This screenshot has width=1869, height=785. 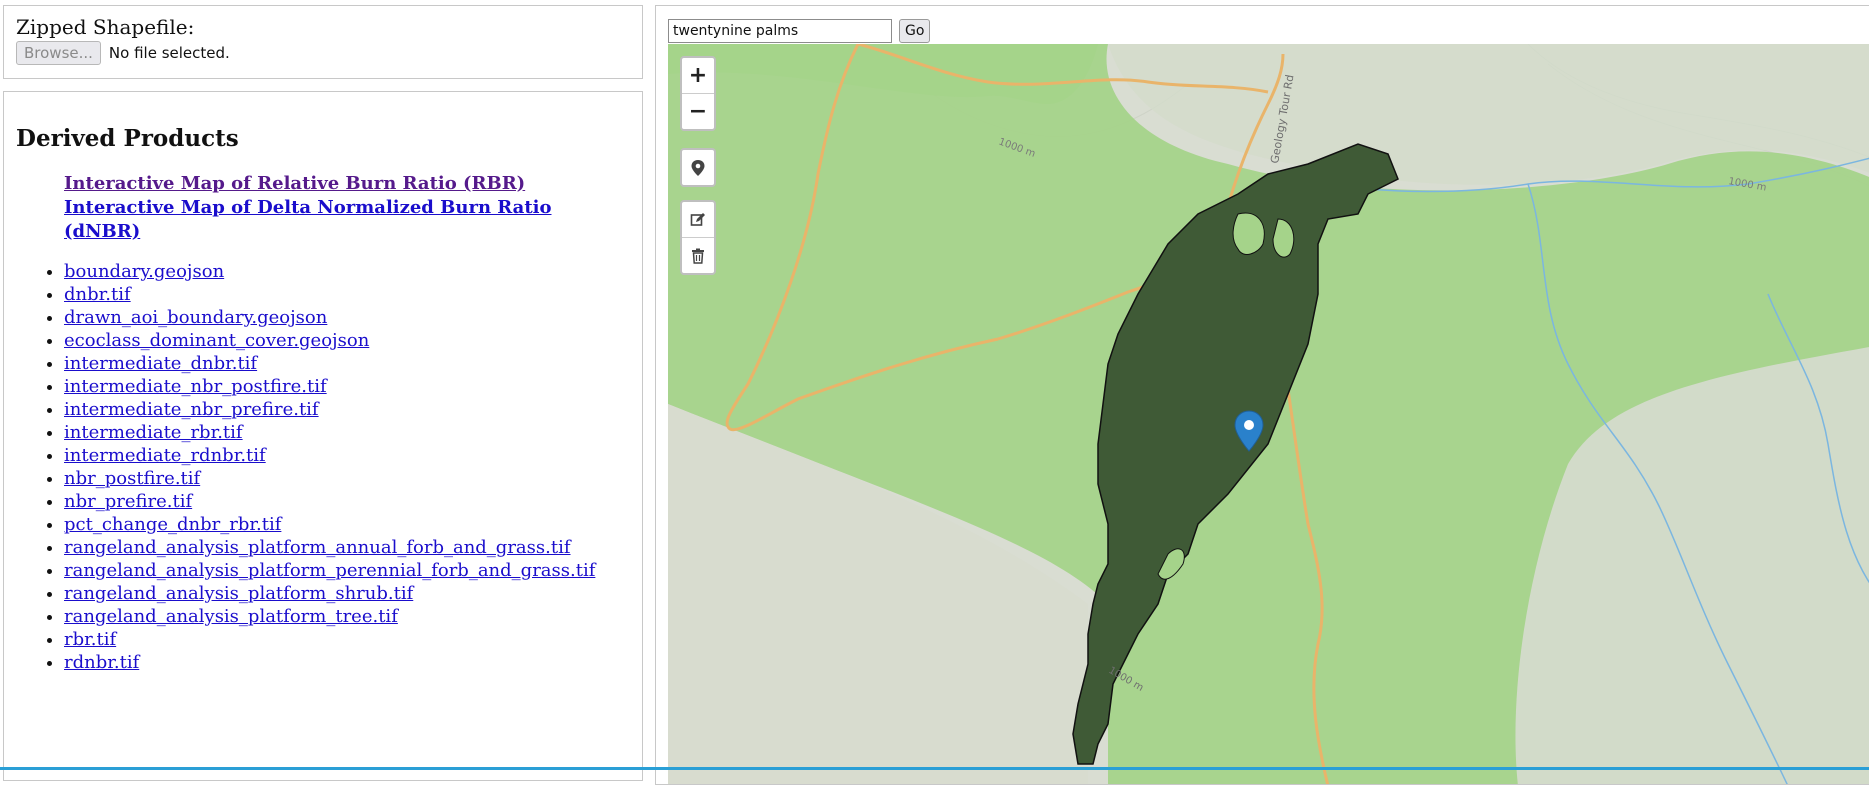 What do you see at coordinates (172, 524) in the screenshot?
I see `file-link: pct_change_dnbr_rbr.tif` at bounding box center [172, 524].